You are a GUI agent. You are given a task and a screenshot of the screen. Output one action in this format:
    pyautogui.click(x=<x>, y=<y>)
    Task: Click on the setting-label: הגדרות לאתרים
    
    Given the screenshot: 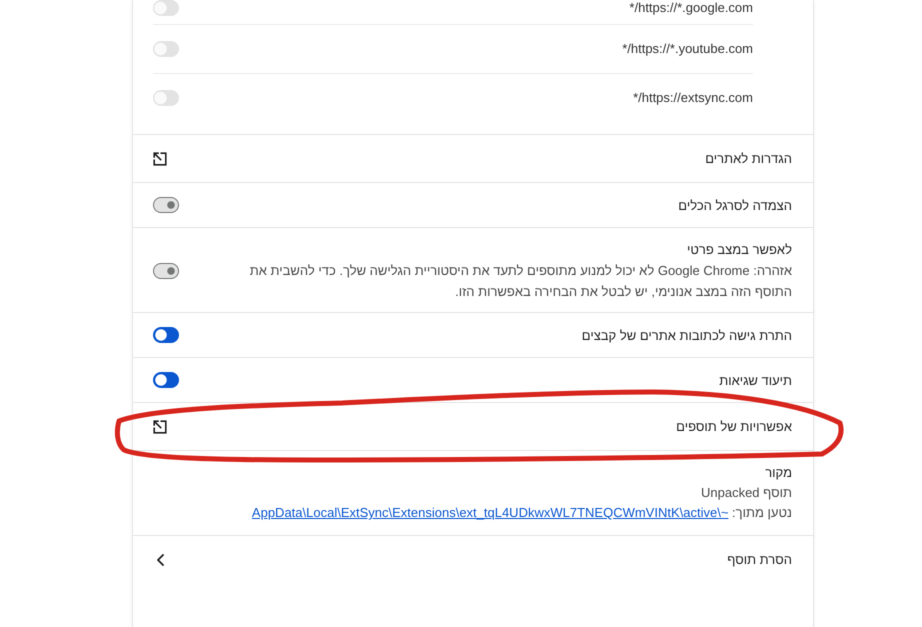 What is the action you would take?
    pyautogui.click(x=748, y=159)
    